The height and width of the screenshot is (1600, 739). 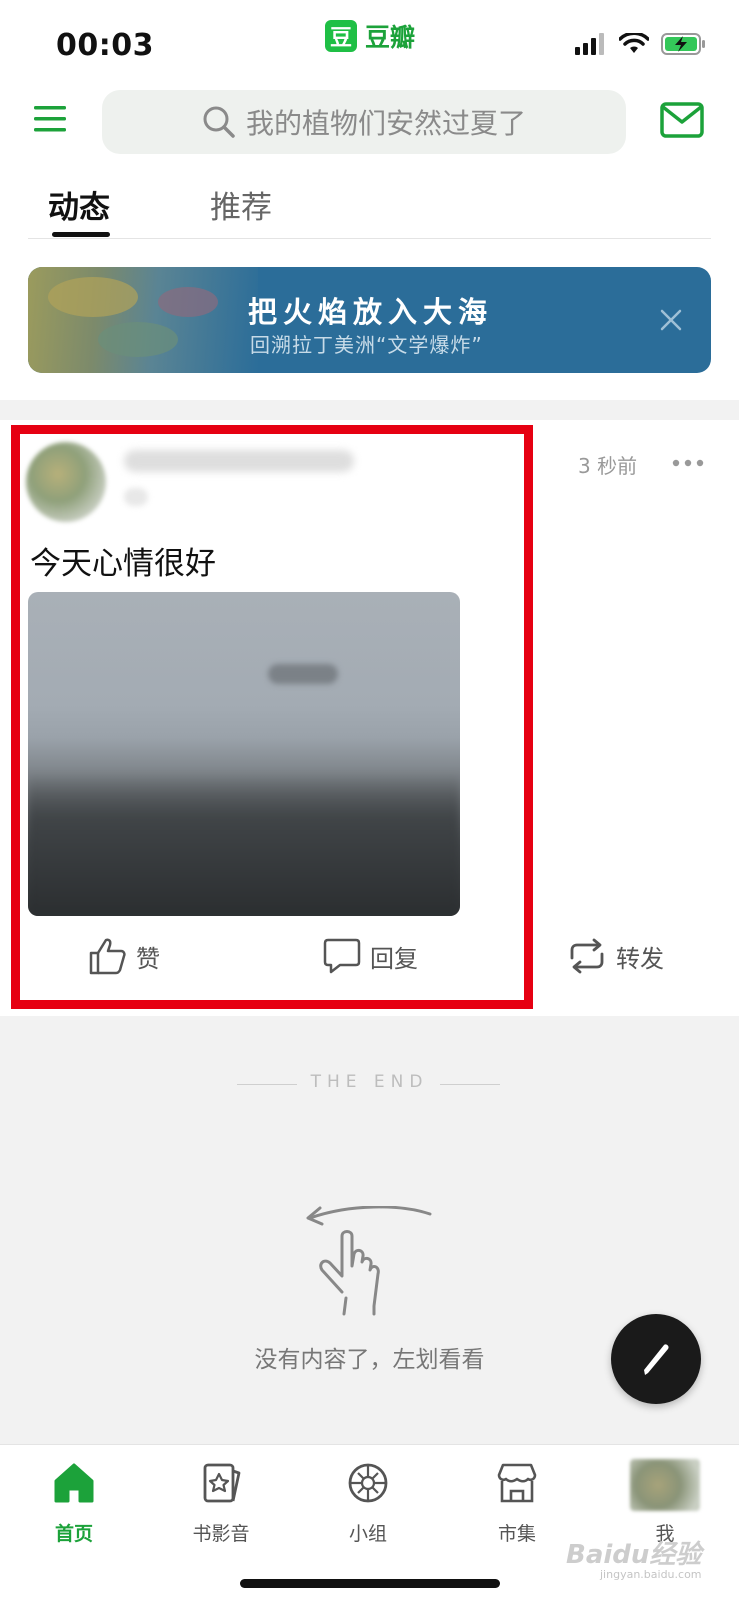 I want to click on tab-group: 小组, so click(x=368, y=1502).